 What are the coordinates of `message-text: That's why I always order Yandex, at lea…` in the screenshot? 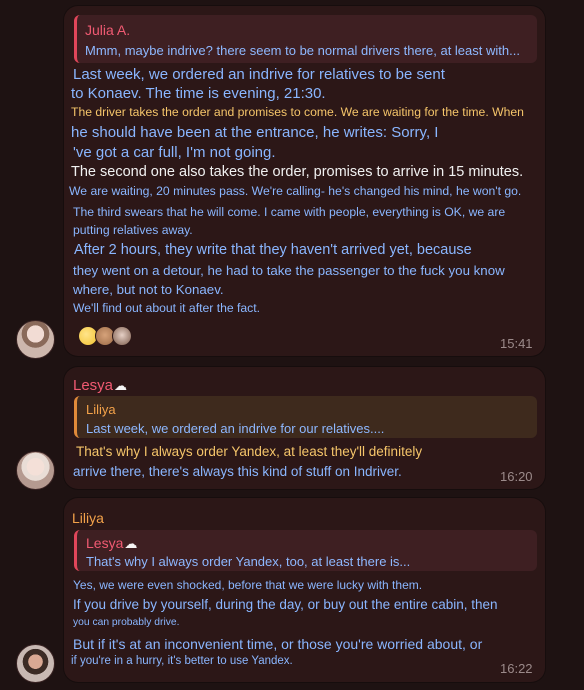 It's located at (249, 451).